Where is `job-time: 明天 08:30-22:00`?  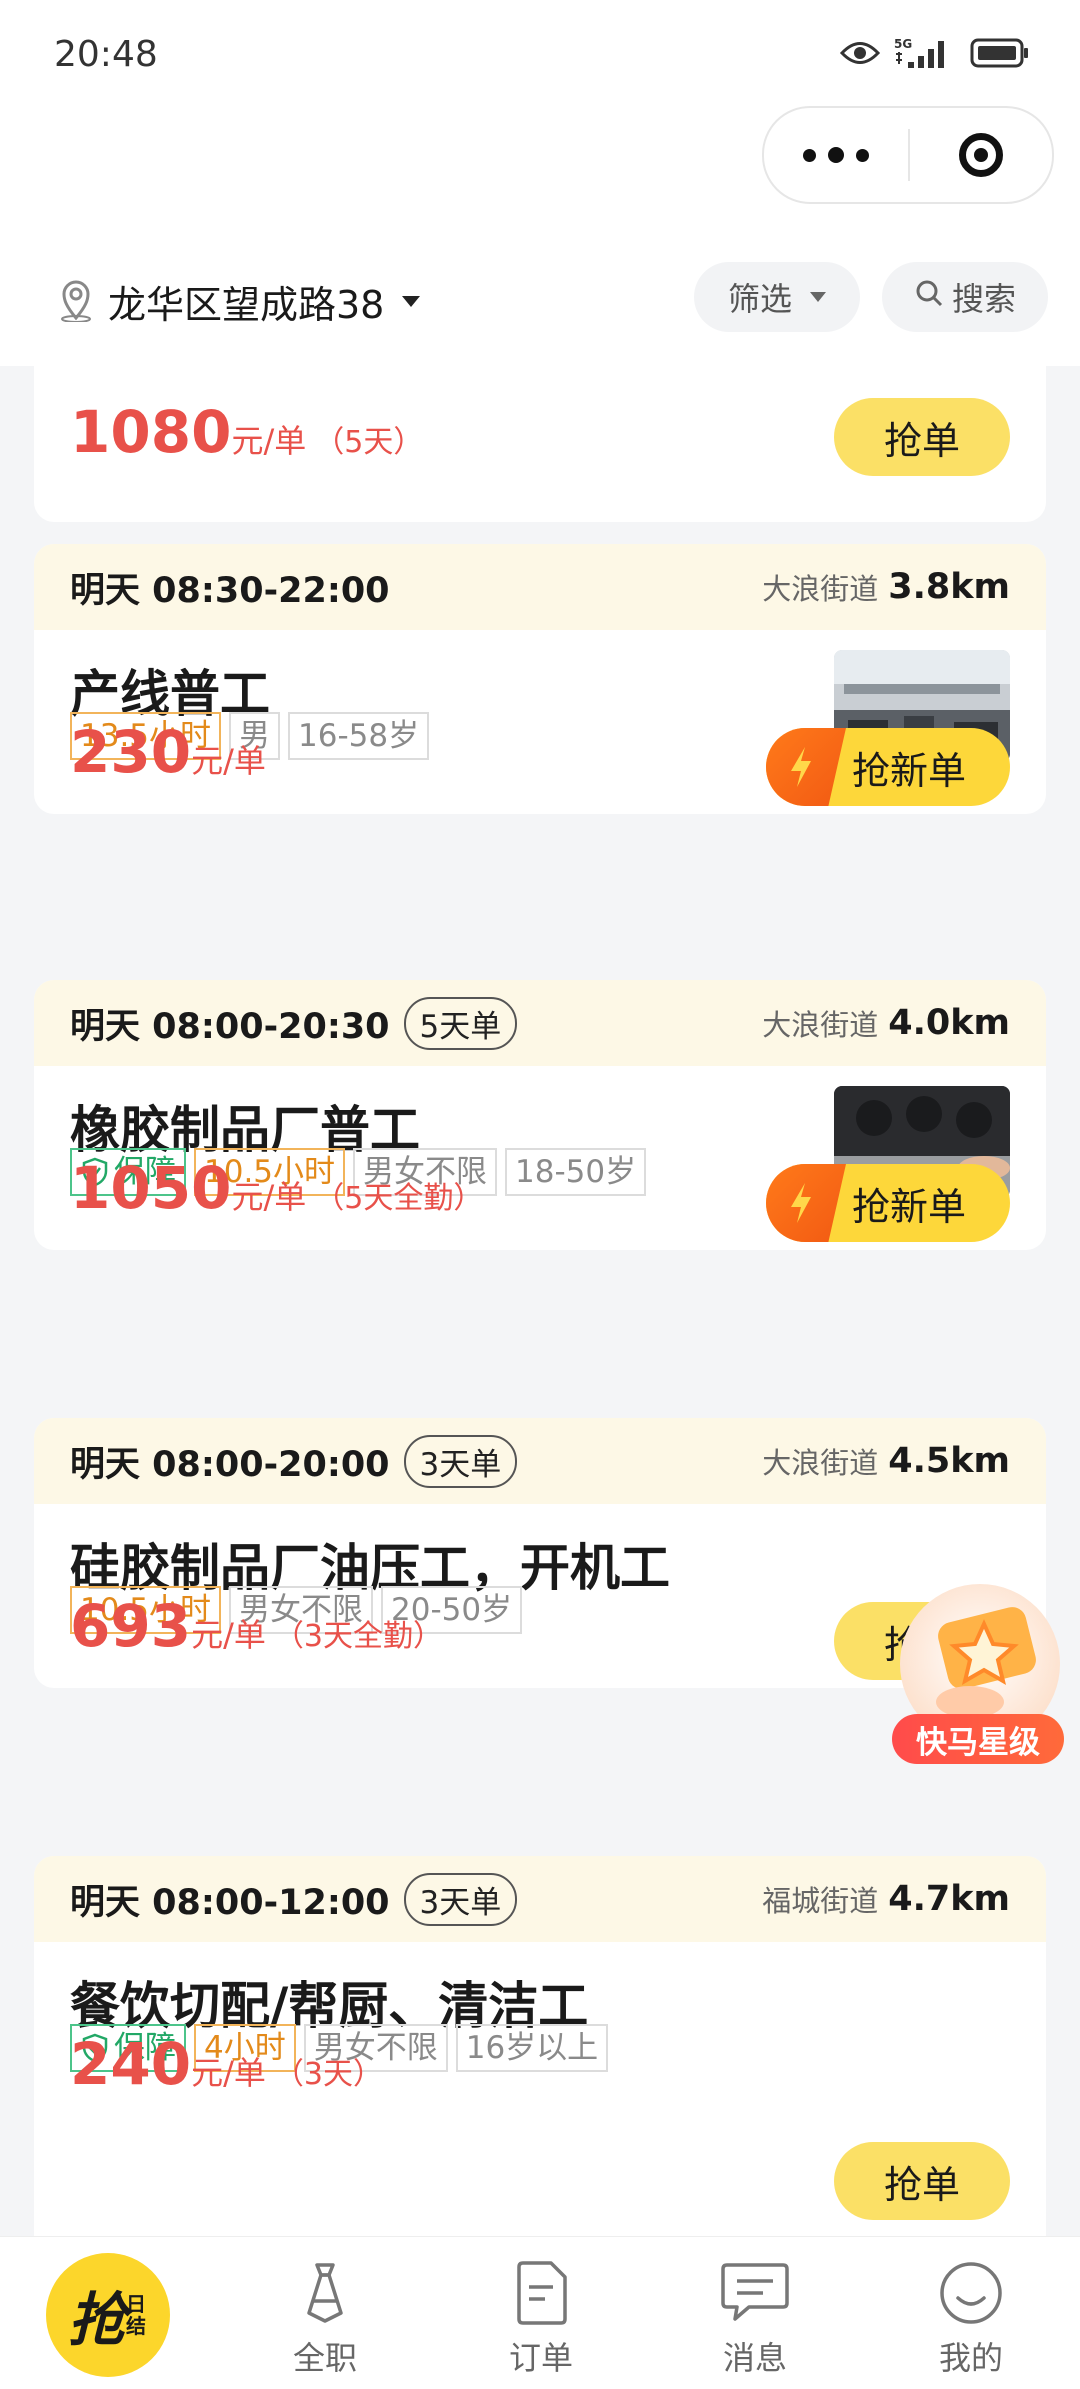 job-time: 明天 08:30-22:00 is located at coordinates (230, 590).